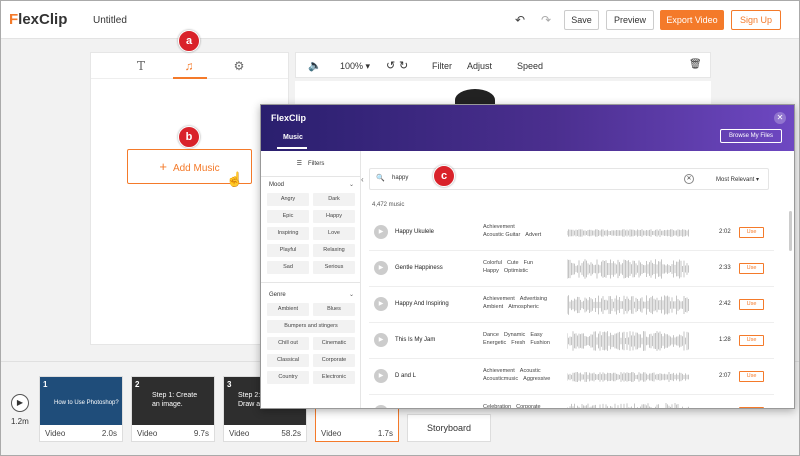  What do you see at coordinates (239, 66) in the screenshot?
I see `settings-tab-icon: ⚙` at bounding box center [239, 66].